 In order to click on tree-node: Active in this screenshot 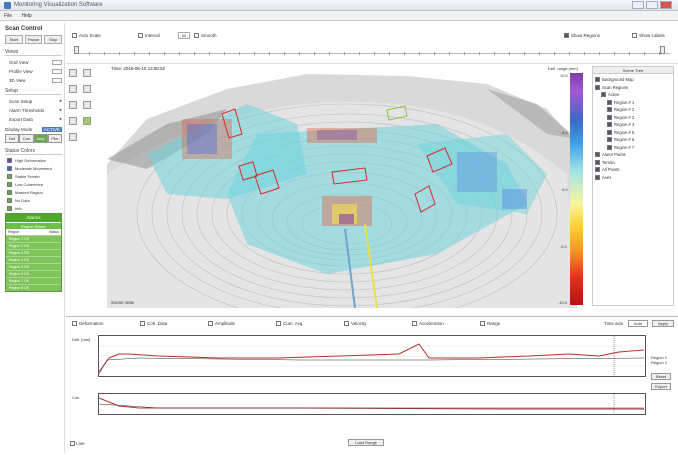, I will do `click(633, 95)`.